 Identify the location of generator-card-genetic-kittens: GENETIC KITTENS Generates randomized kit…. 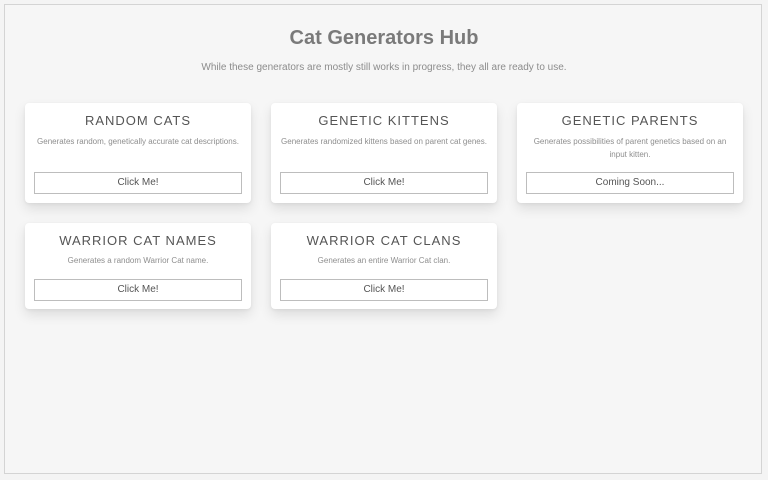
(384, 153).